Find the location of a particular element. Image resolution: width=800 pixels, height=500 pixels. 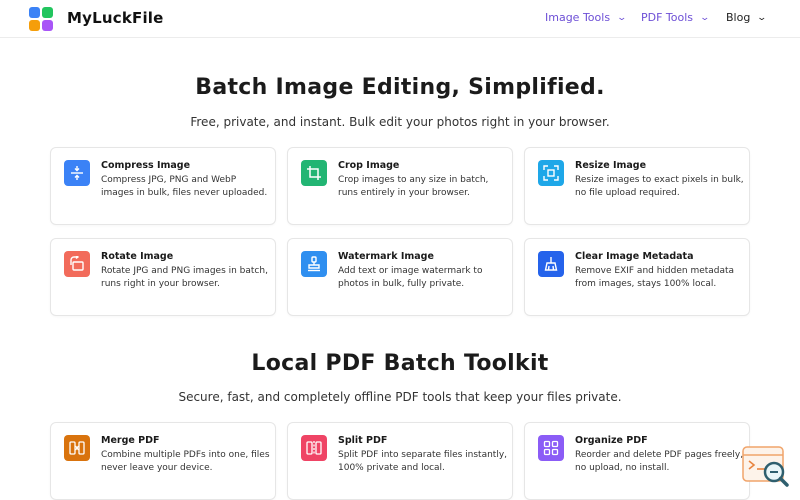

floating-search-widget is located at coordinates (766, 467).